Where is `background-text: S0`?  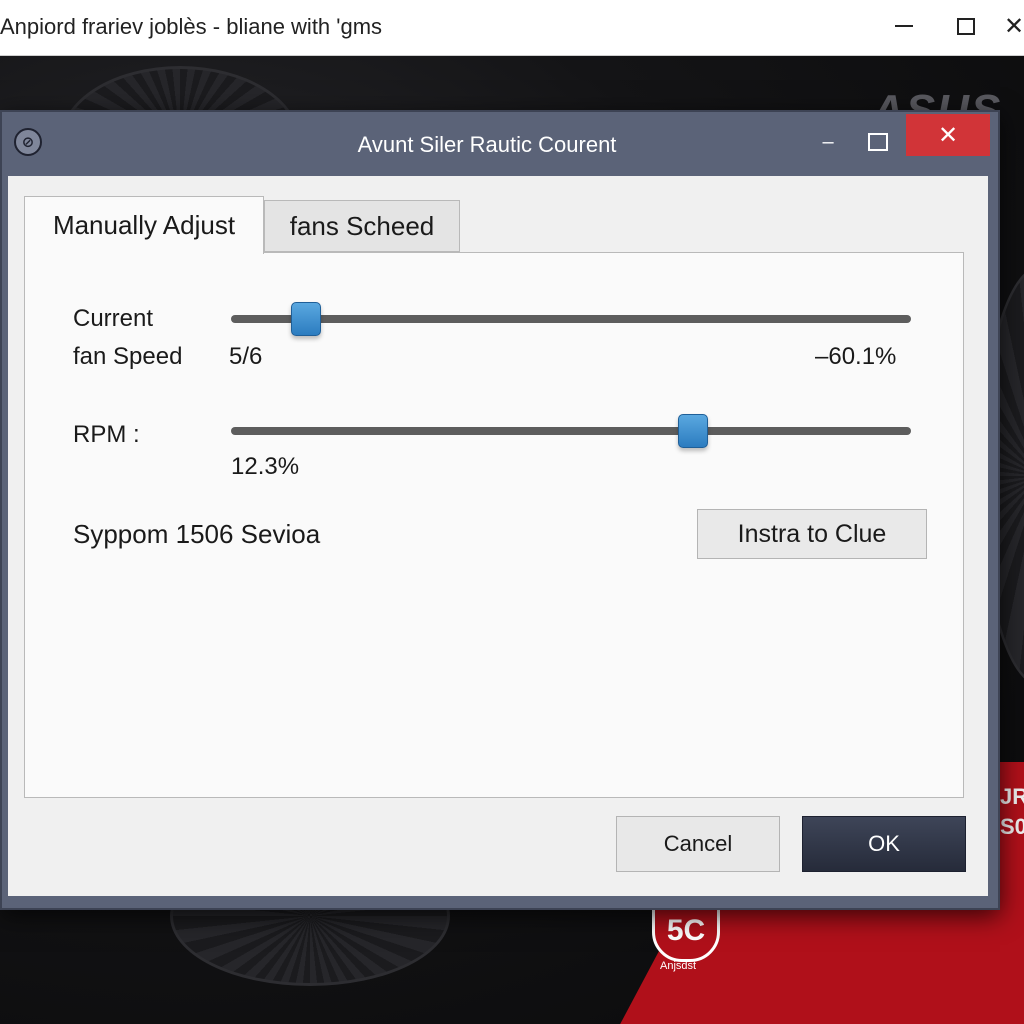 background-text: S0 is located at coordinates (1012, 826).